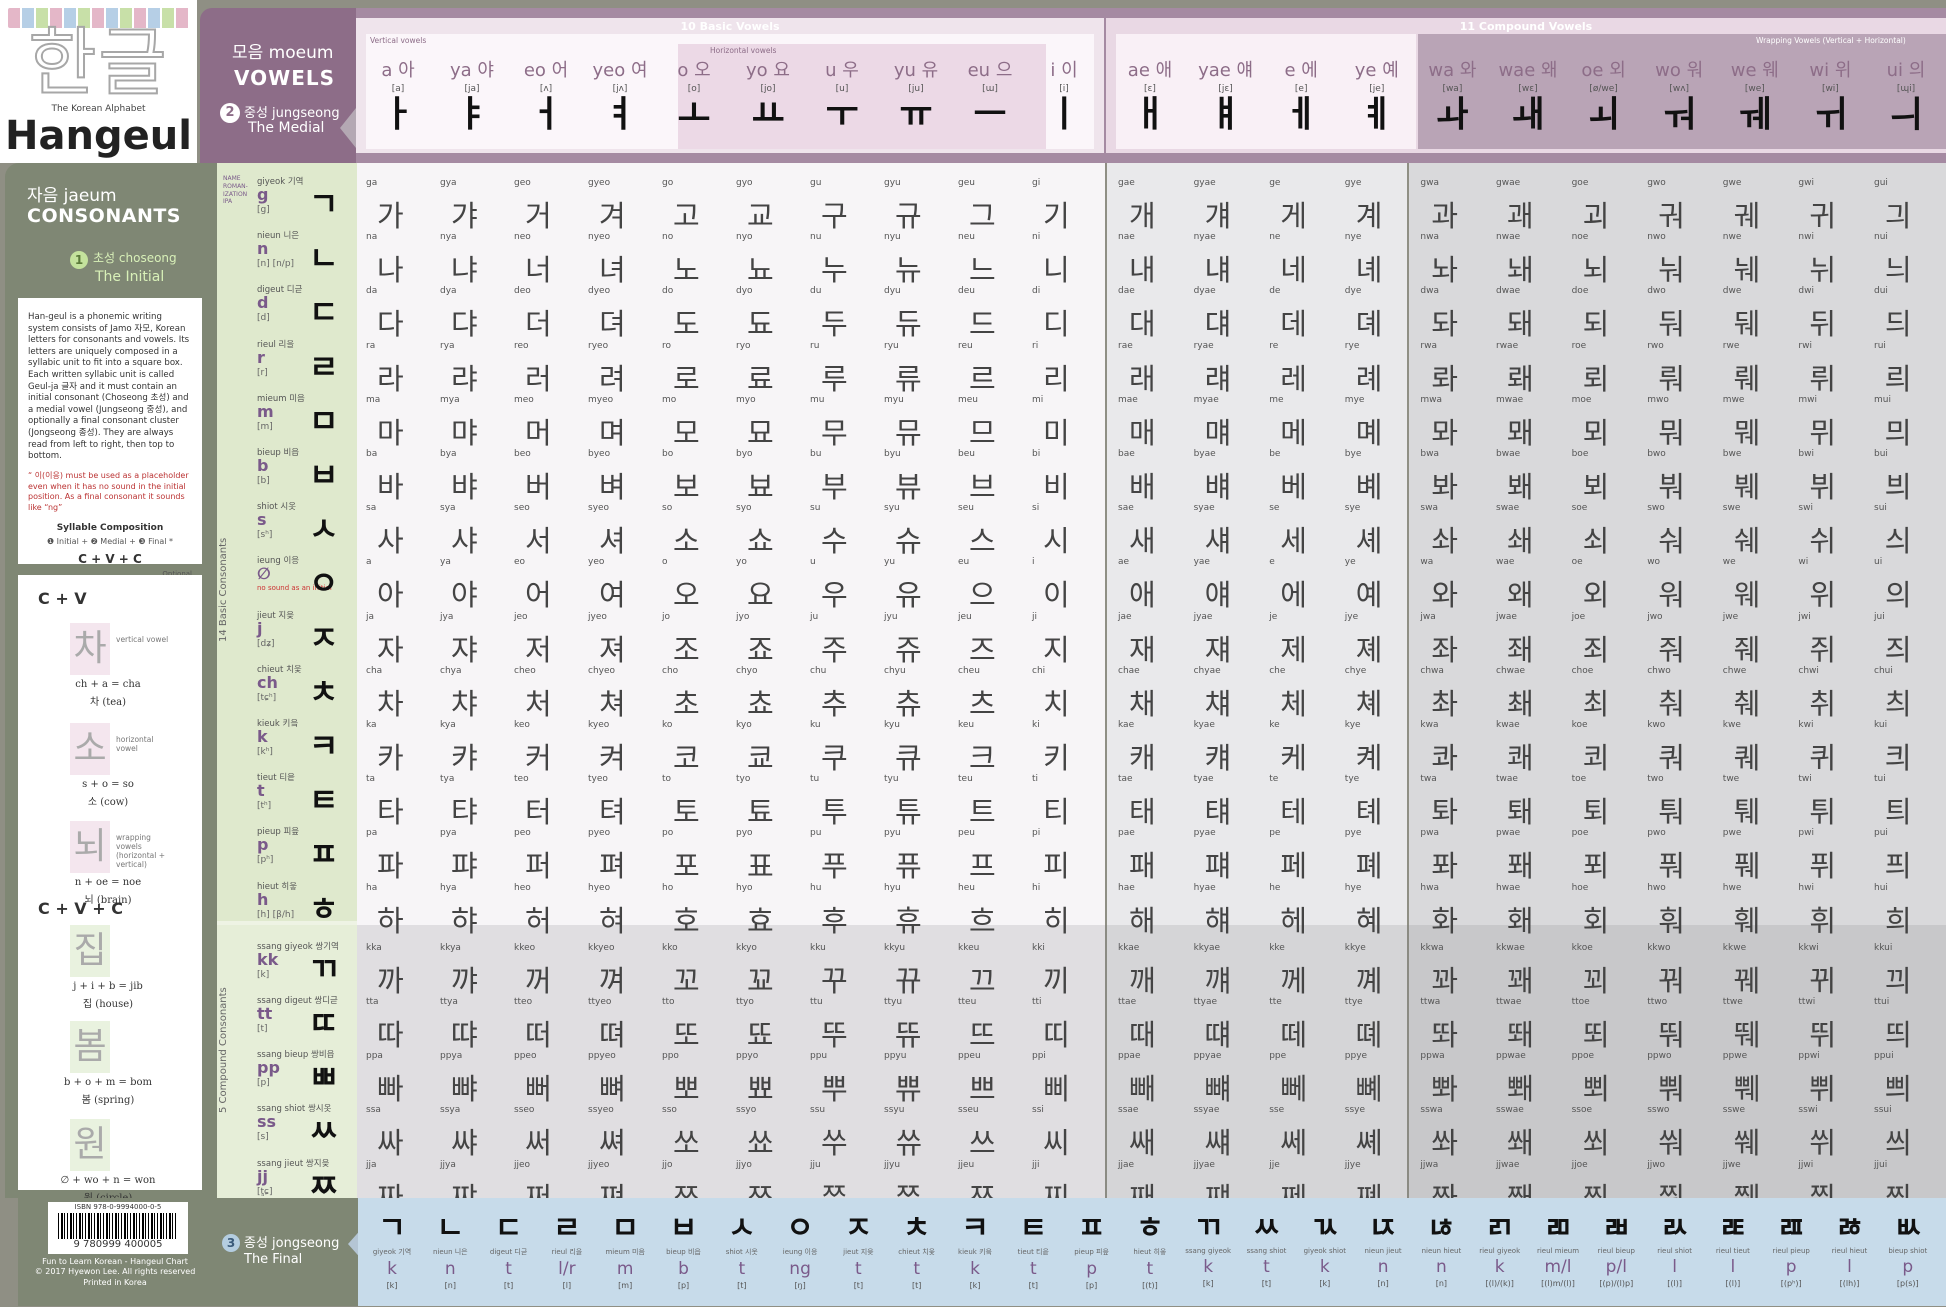  What do you see at coordinates (265, 1191) in the screenshot?
I see `consonant-ipa: [t͈ɕ]` at bounding box center [265, 1191].